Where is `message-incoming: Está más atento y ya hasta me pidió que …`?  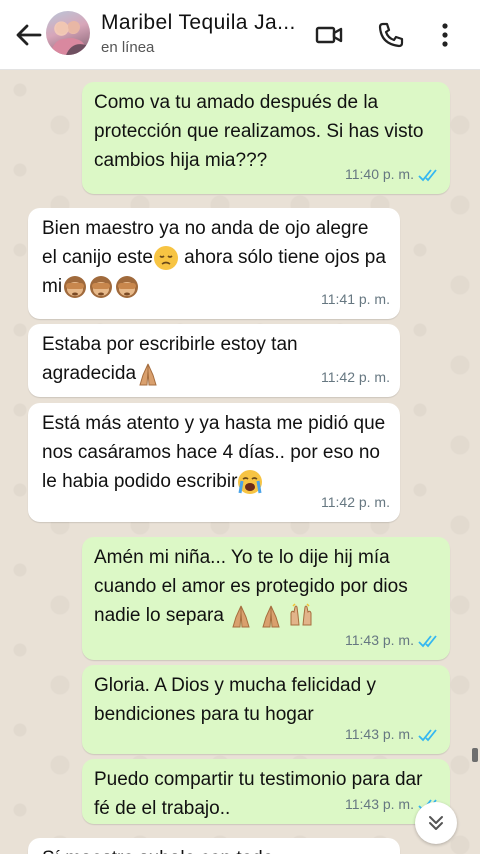
message-incoming: Está más atento y ya hasta me pidió que … is located at coordinates (214, 462).